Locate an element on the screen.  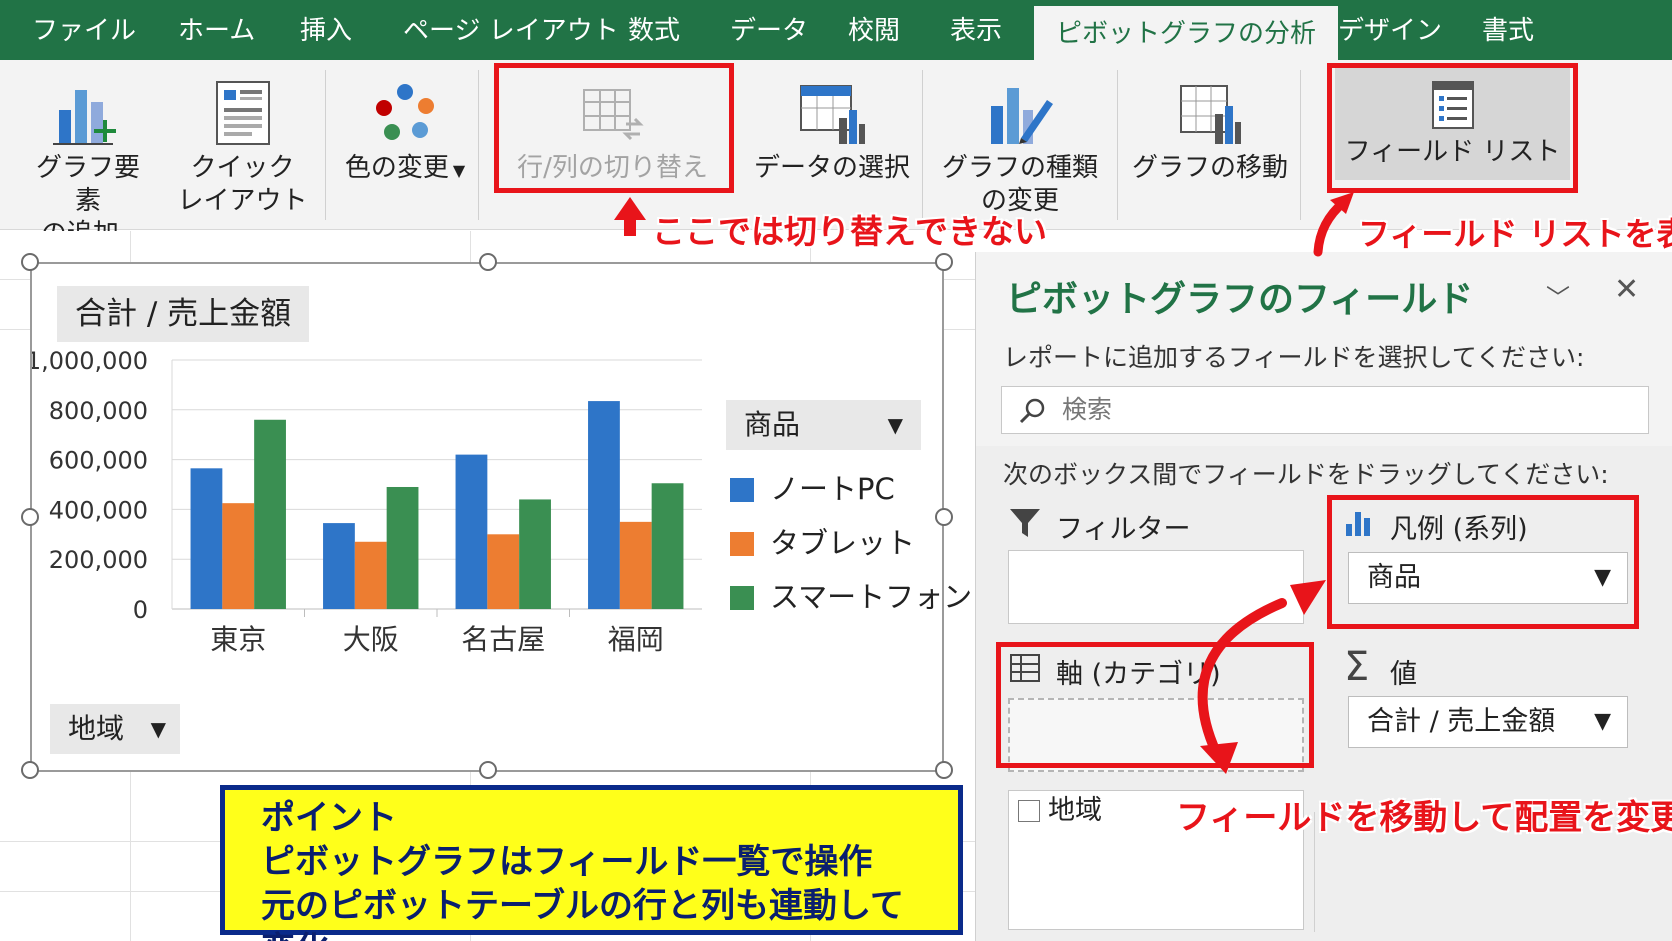
note-line-2: 元のピボットテーブルの行と列も連動して変化 is located at coordinates (582, 913).